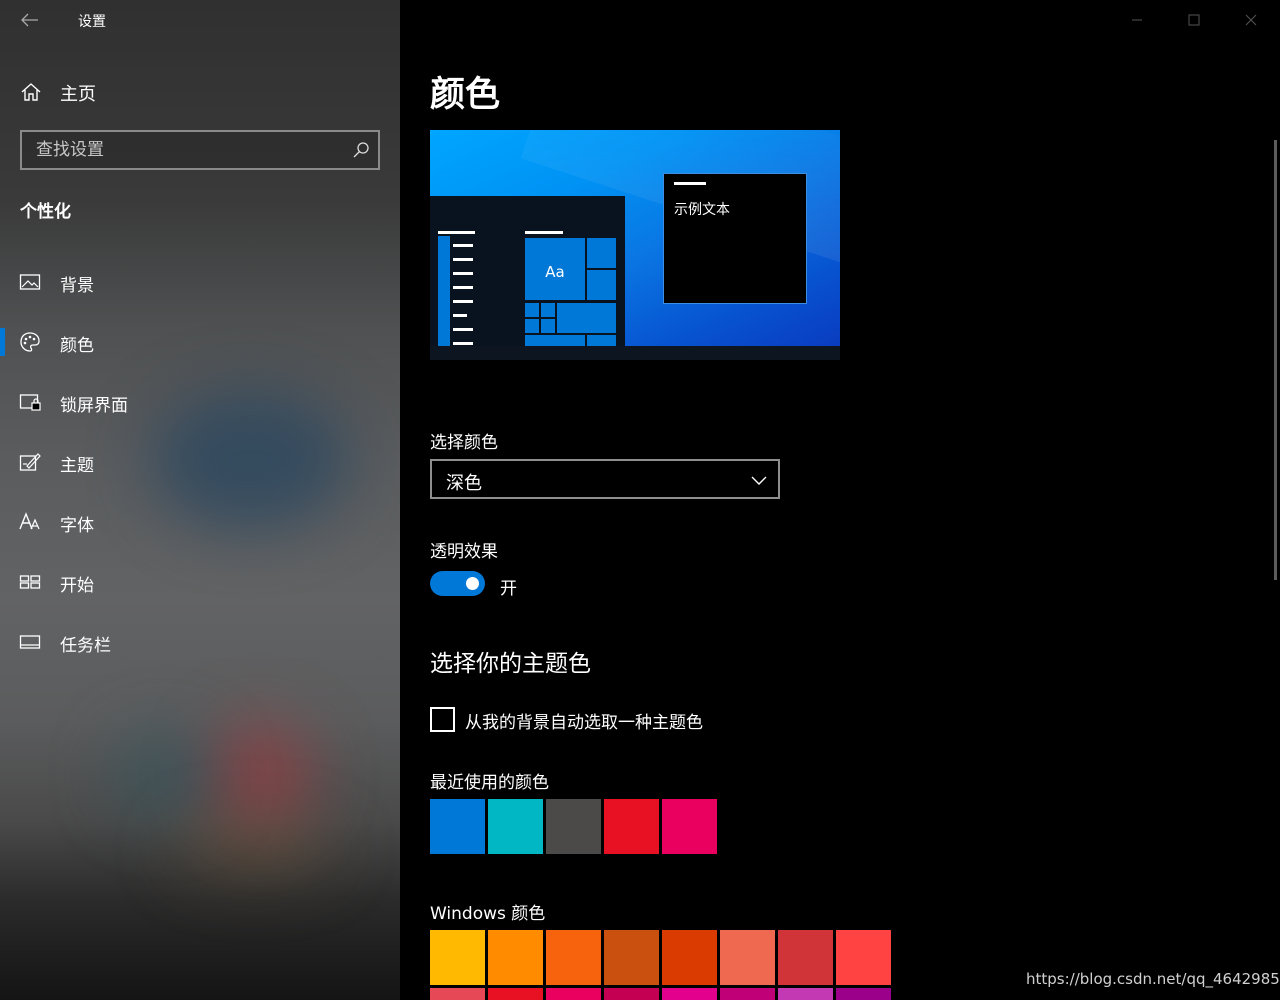 The height and width of the screenshot is (1000, 1280). What do you see at coordinates (77, 346) in the screenshot?
I see `sidebar-item-label: 颜色` at bounding box center [77, 346].